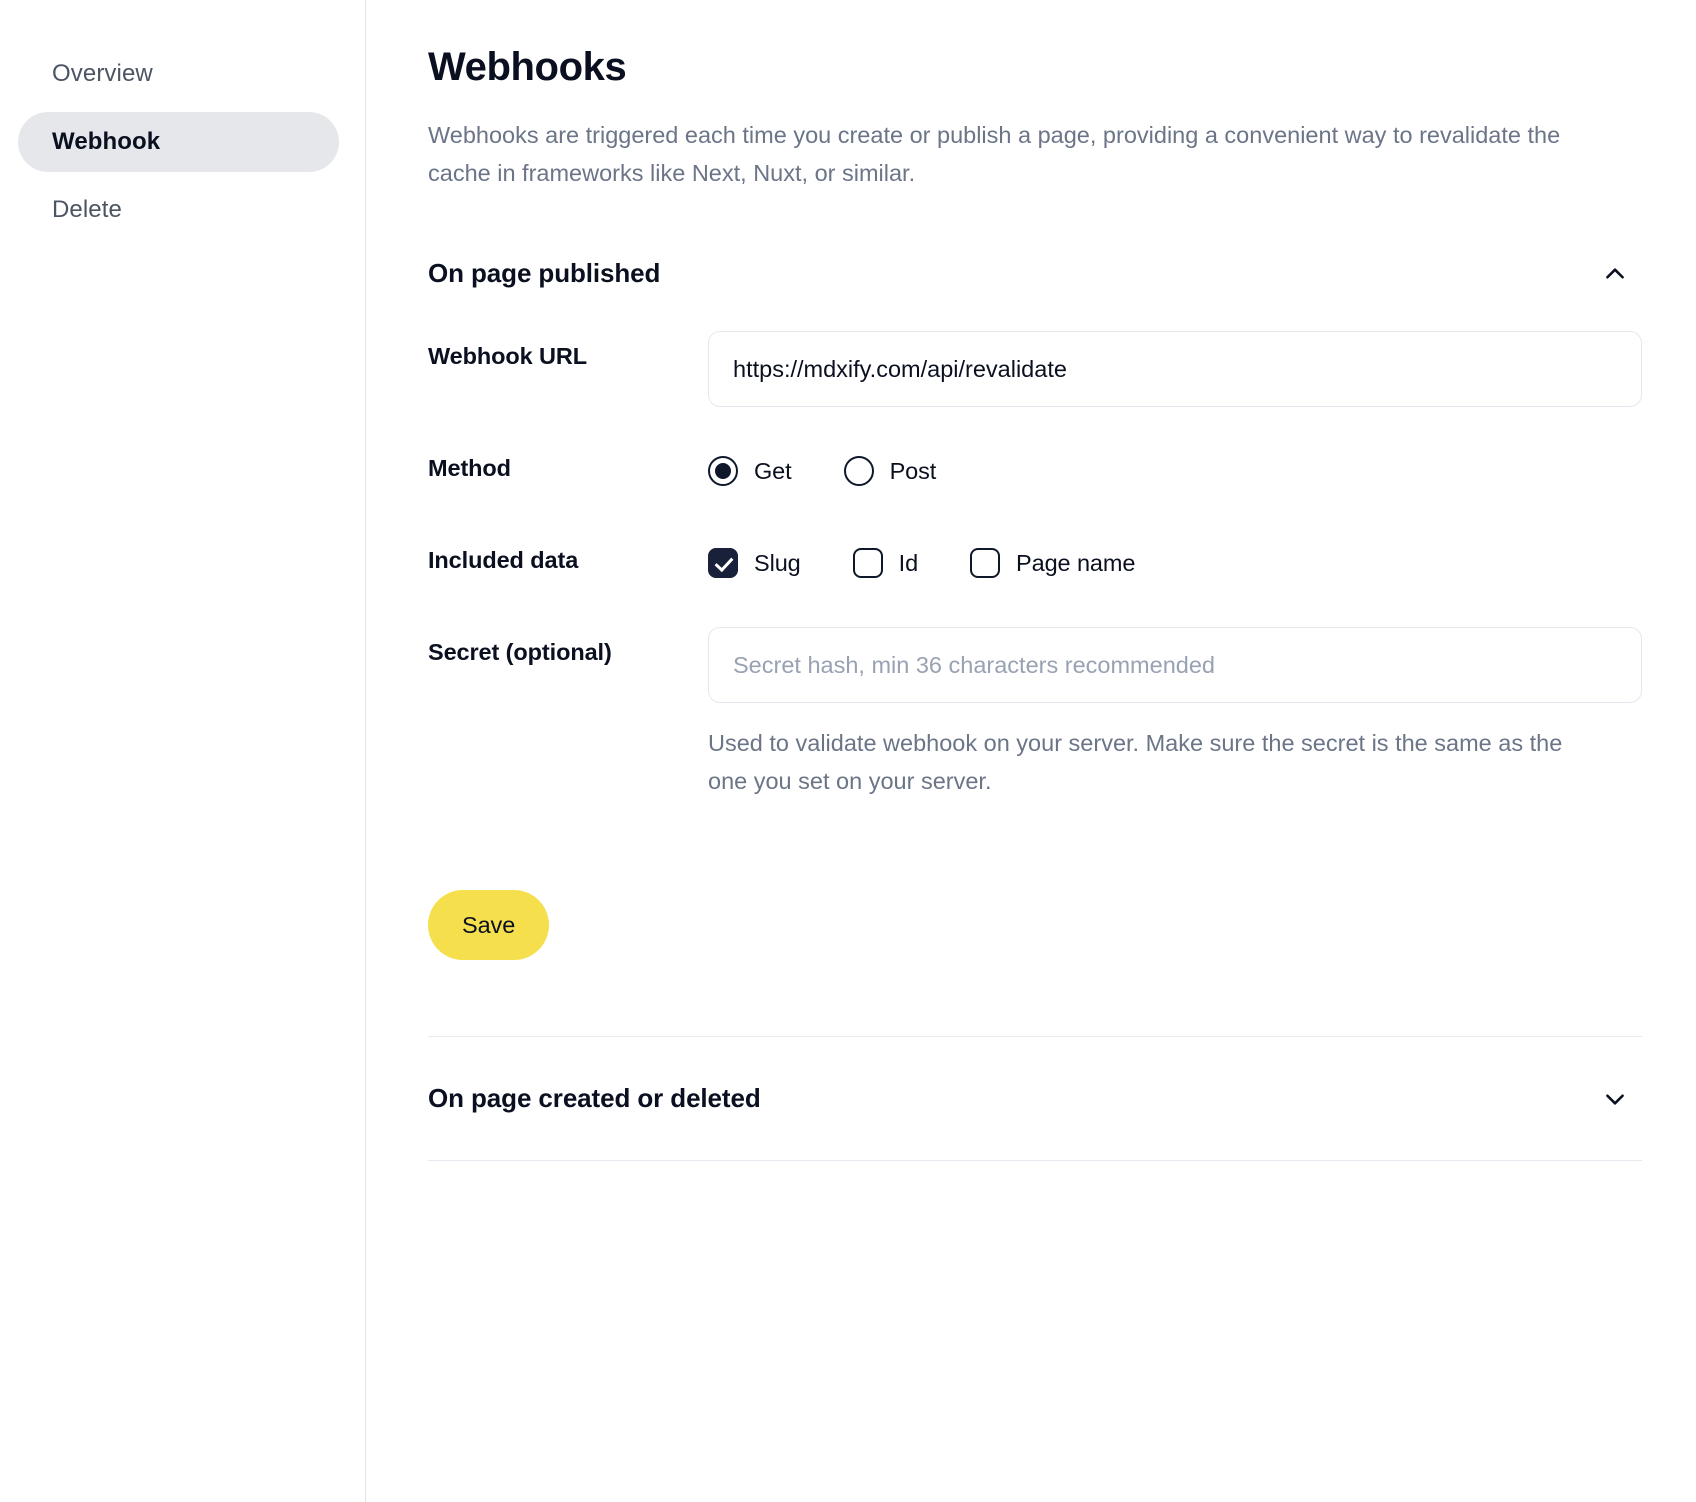 The image size is (1696, 1502). I want to click on sidebar-item-label: Webhook, so click(106, 141).